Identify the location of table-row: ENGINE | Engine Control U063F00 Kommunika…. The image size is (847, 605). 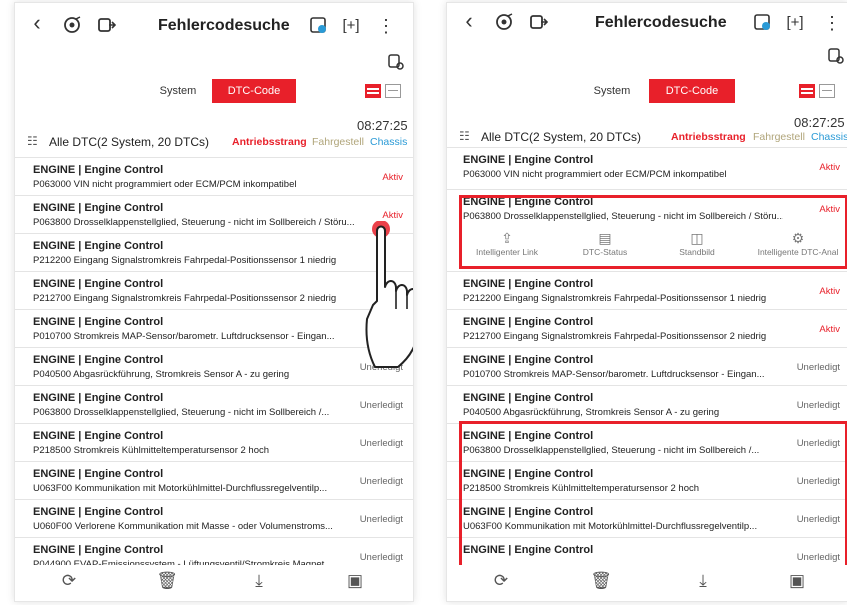
(214, 480).